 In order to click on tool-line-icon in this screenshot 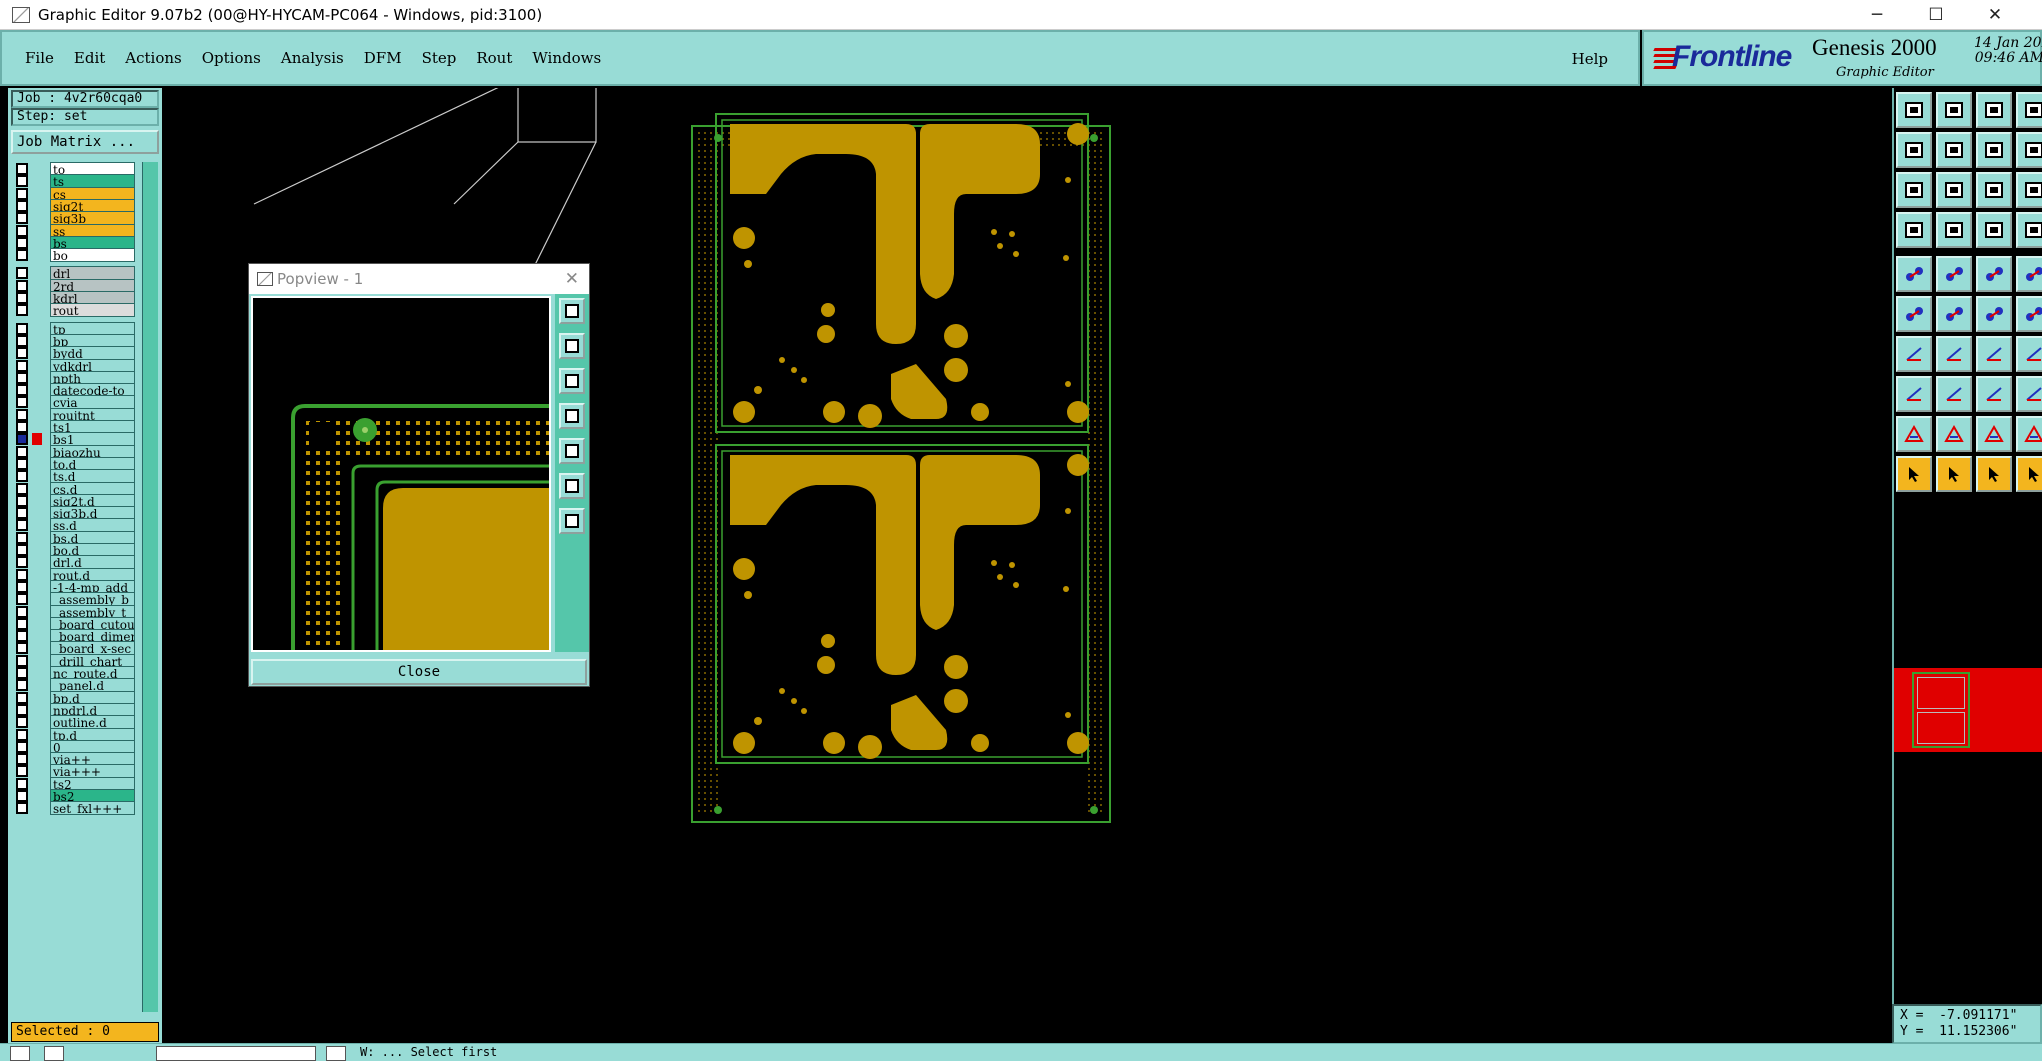, I will do `click(1954, 274)`.